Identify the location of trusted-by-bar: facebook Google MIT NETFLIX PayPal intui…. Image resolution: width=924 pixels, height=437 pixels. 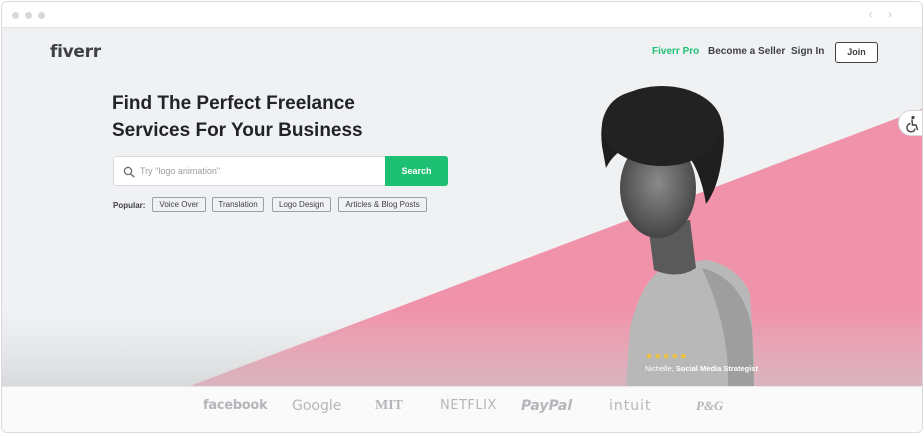
(462, 409).